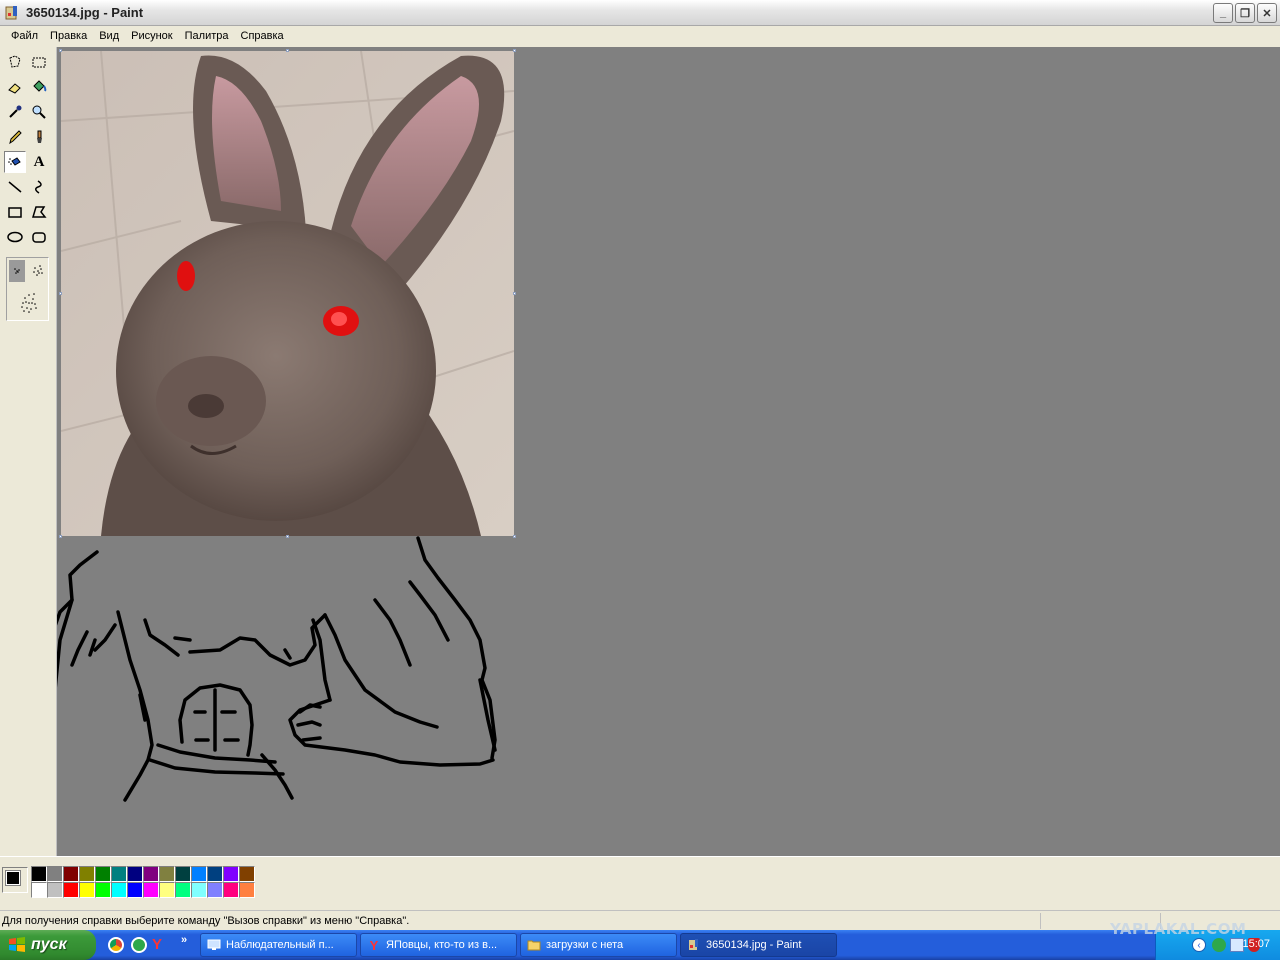  I want to click on foreground-color-swatch, so click(13, 878).